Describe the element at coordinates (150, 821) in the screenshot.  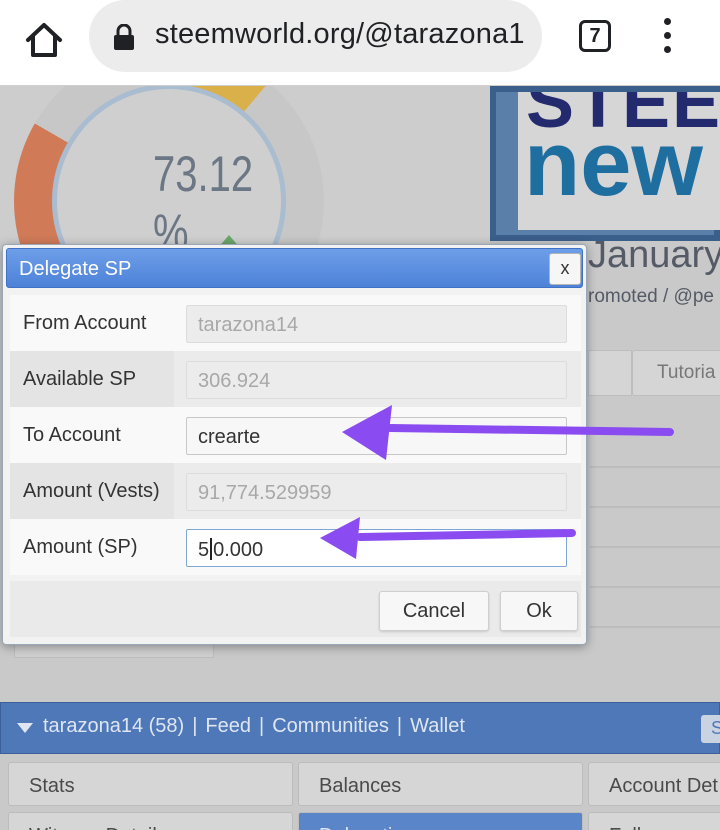
I see `witness-details-button: Witness Details` at that location.